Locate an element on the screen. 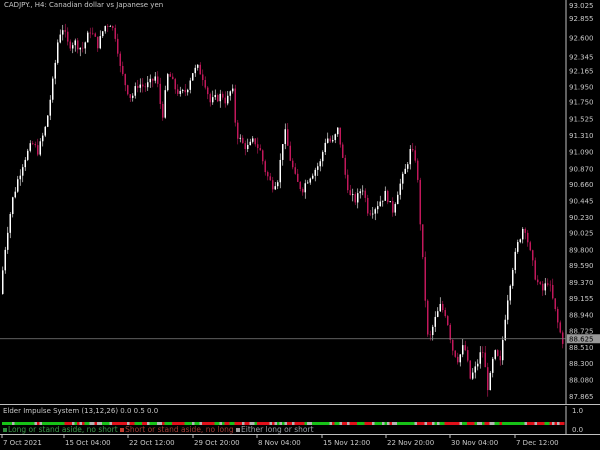  legend-item-long: Long or stand aside, no short is located at coordinates (60, 429).